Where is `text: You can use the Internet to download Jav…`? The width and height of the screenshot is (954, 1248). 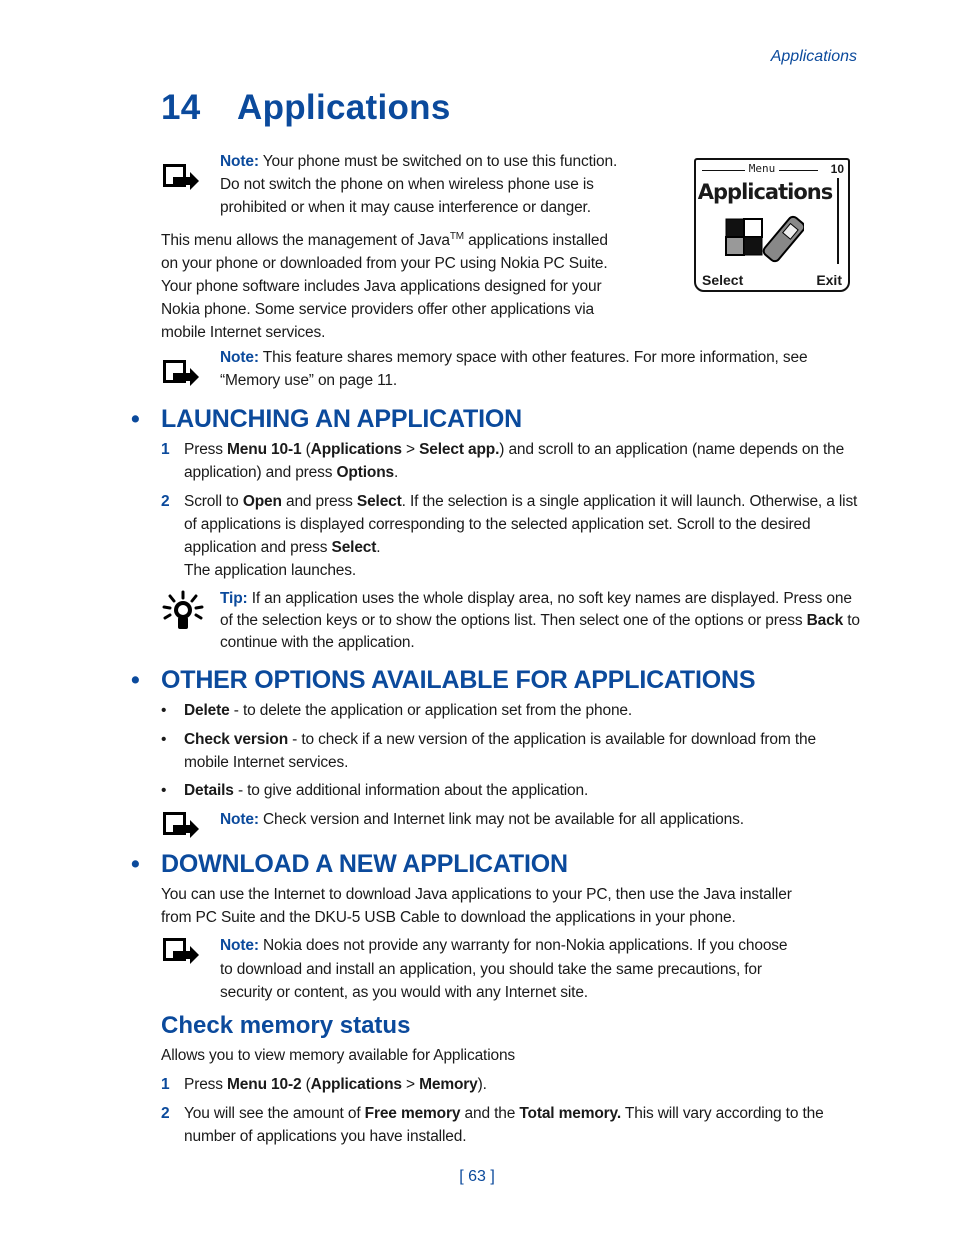
text: You can use the Internet to download Jav… is located at coordinates (476, 894).